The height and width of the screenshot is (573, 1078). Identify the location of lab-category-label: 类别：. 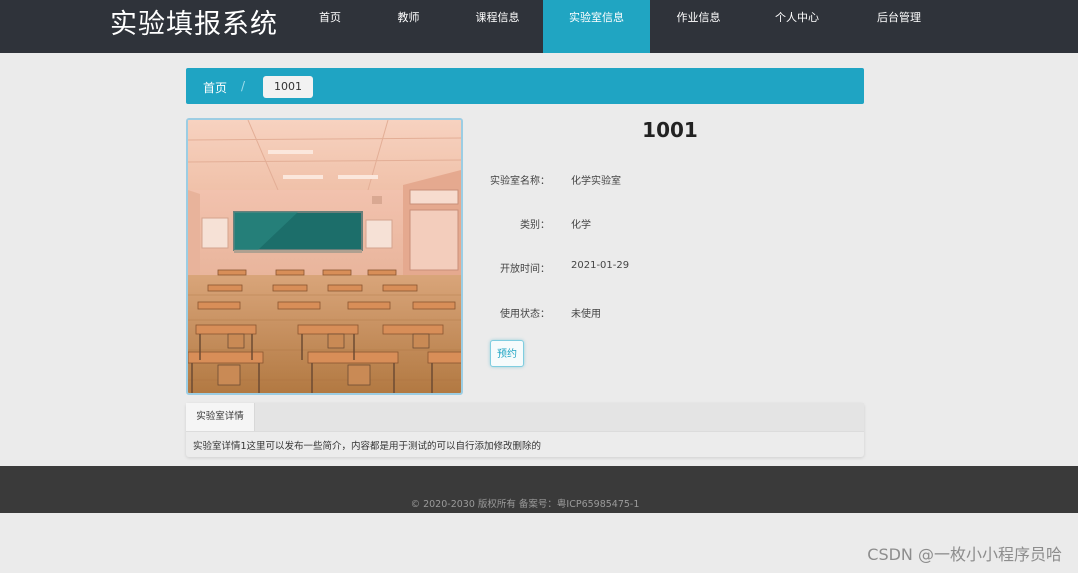
(535, 225).